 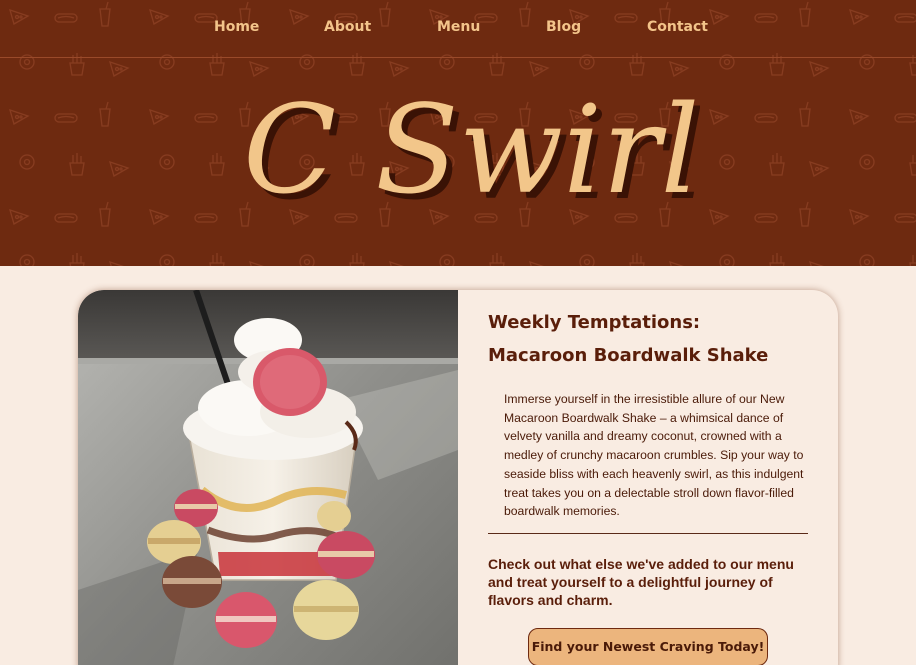 I want to click on nav-menu: Menu, so click(x=458, y=27).